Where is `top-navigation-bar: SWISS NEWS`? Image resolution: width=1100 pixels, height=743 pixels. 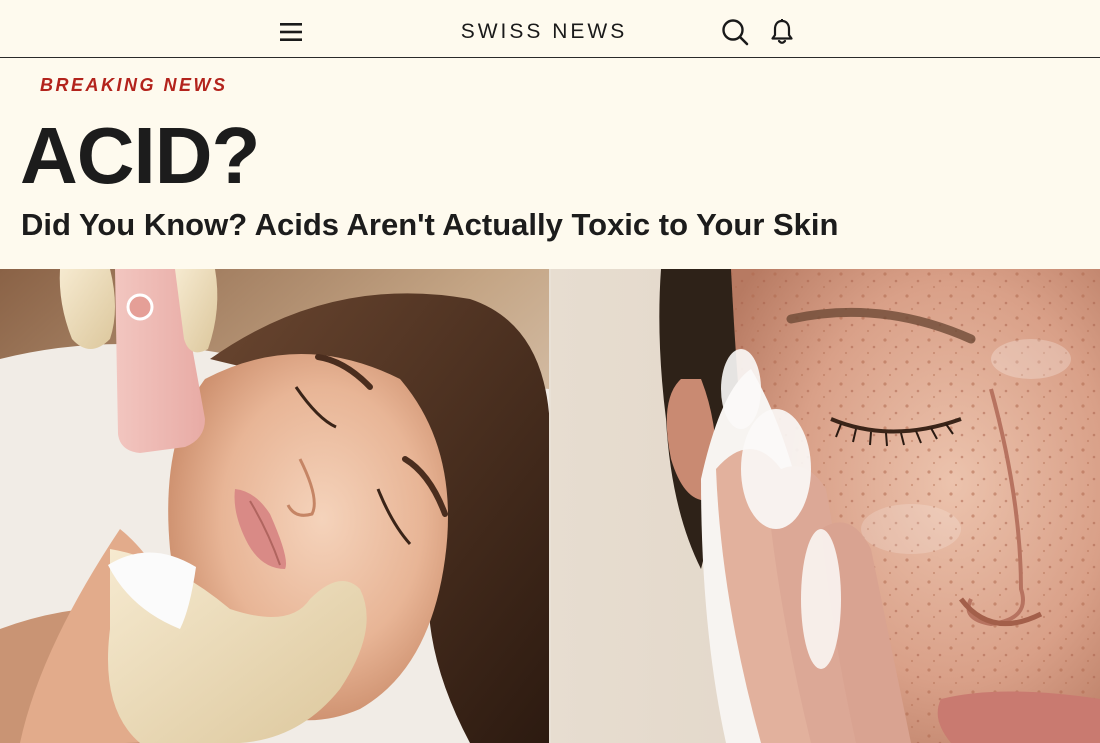 top-navigation-bar: SWISS NEWS is located at coordinates (550, 29).